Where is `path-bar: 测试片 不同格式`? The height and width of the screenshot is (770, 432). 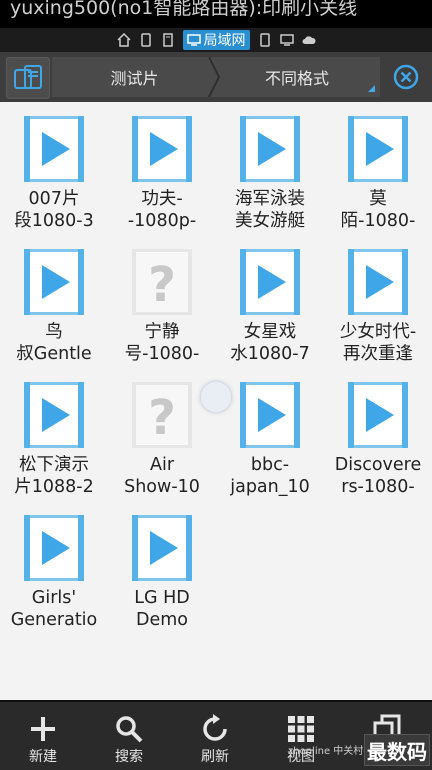 path-bar: 测试片 不同格式 is located at coordinates (216, 77).